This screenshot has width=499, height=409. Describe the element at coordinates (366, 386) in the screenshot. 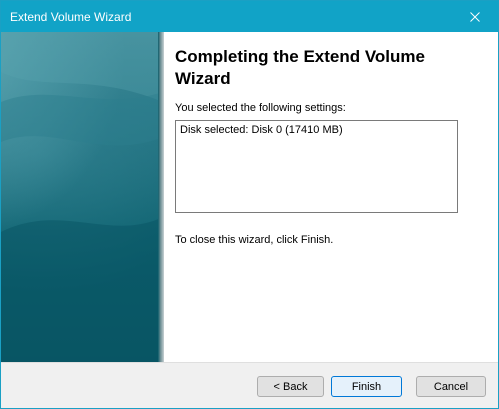

I see `finish-button: Finish` at that location.